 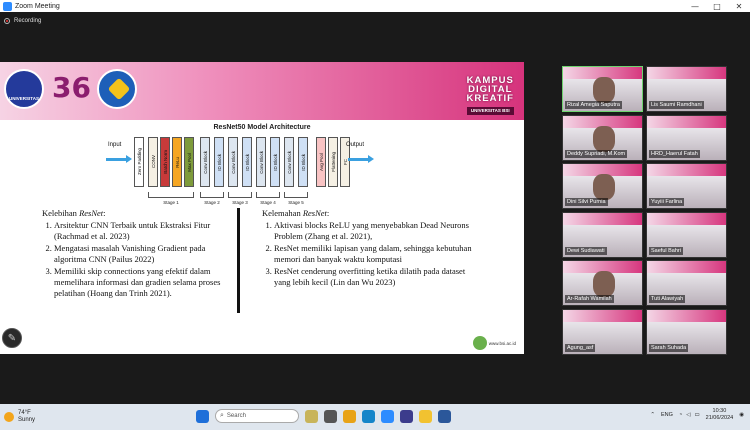 What do you see at coordinates (444, 416) in the screenshot?
I see `word-icon` at bounding box center [444, 416].